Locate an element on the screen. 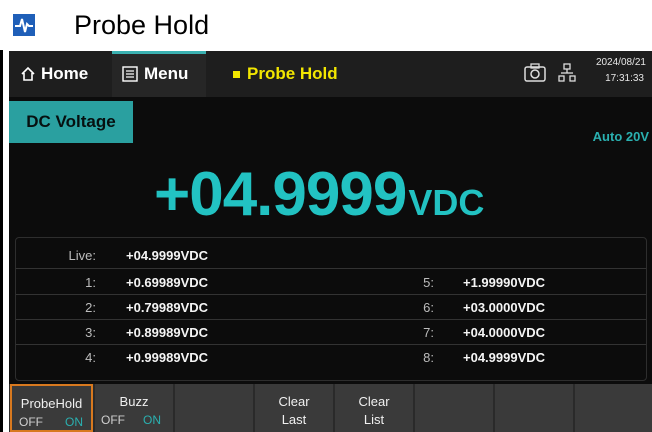 This screenshot has height=432, width=652. log-value: +1.99990VDC is located at coordinates (504, 282).